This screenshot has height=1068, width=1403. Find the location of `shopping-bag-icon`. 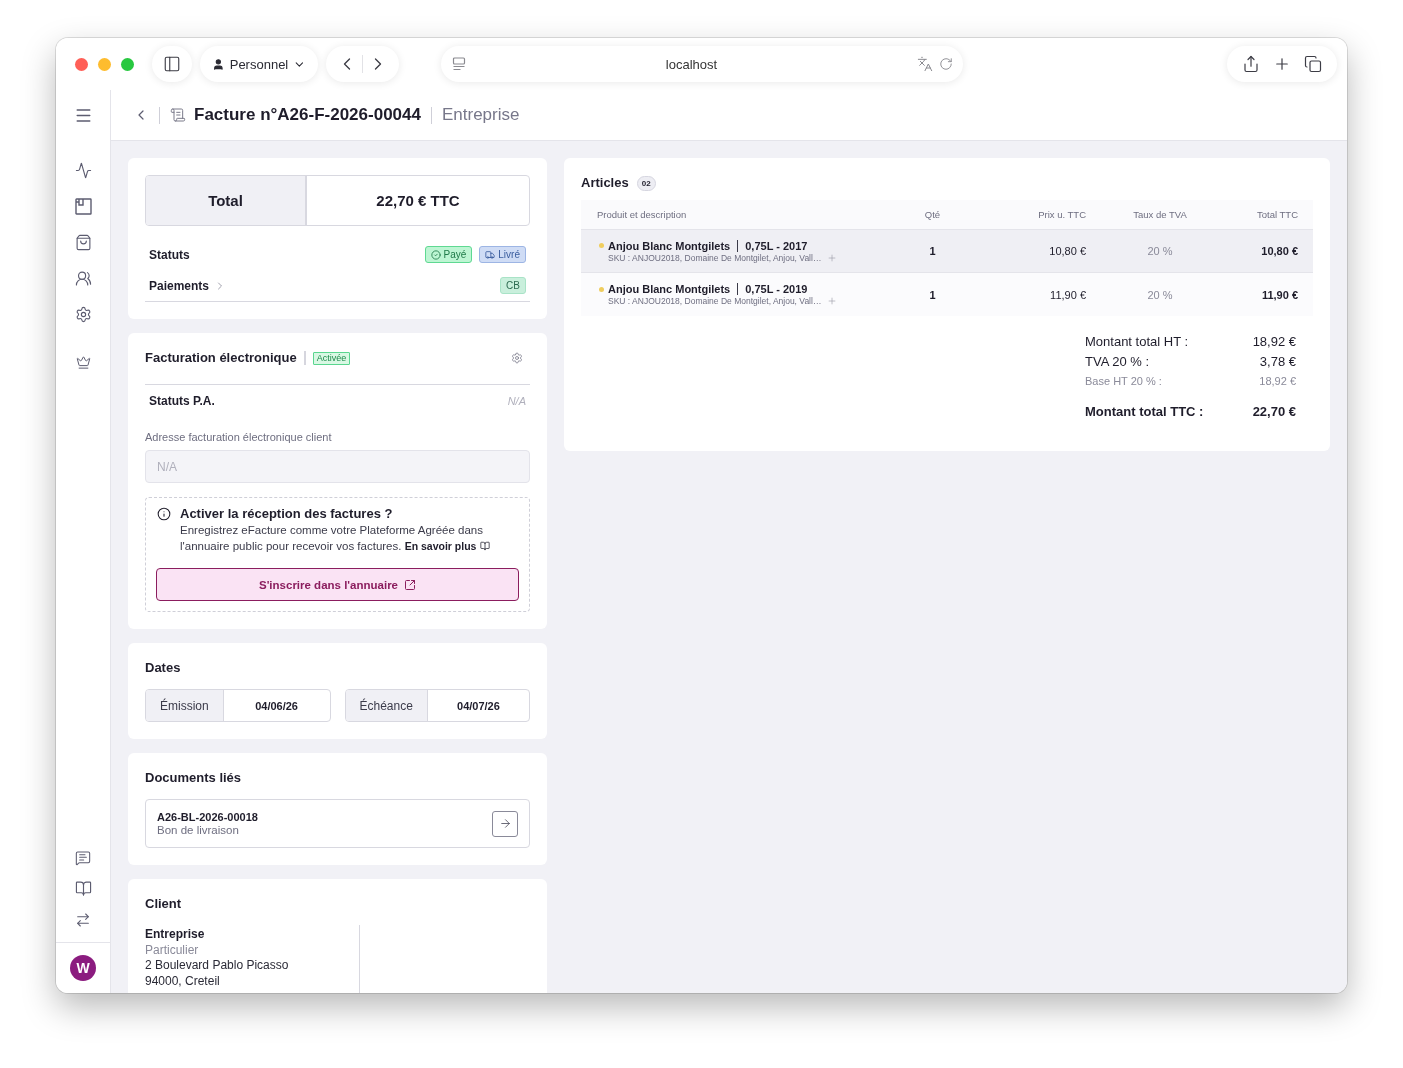

shopping-bag-icon is located at coordinates (83, 242).